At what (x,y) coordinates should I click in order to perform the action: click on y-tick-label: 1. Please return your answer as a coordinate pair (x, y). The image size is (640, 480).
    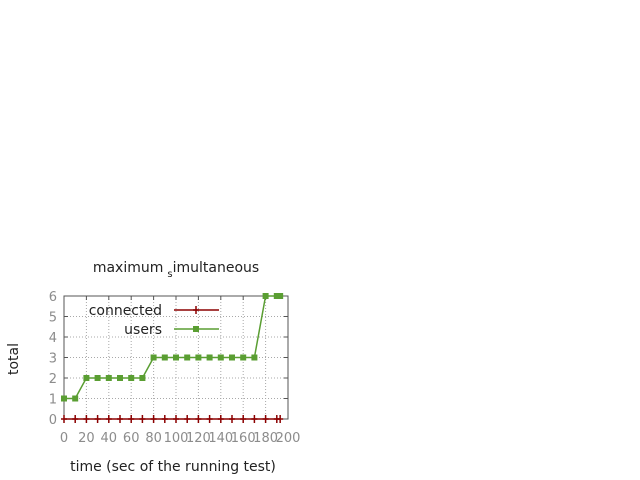
    Looking at the image, I should click on (53, 400).